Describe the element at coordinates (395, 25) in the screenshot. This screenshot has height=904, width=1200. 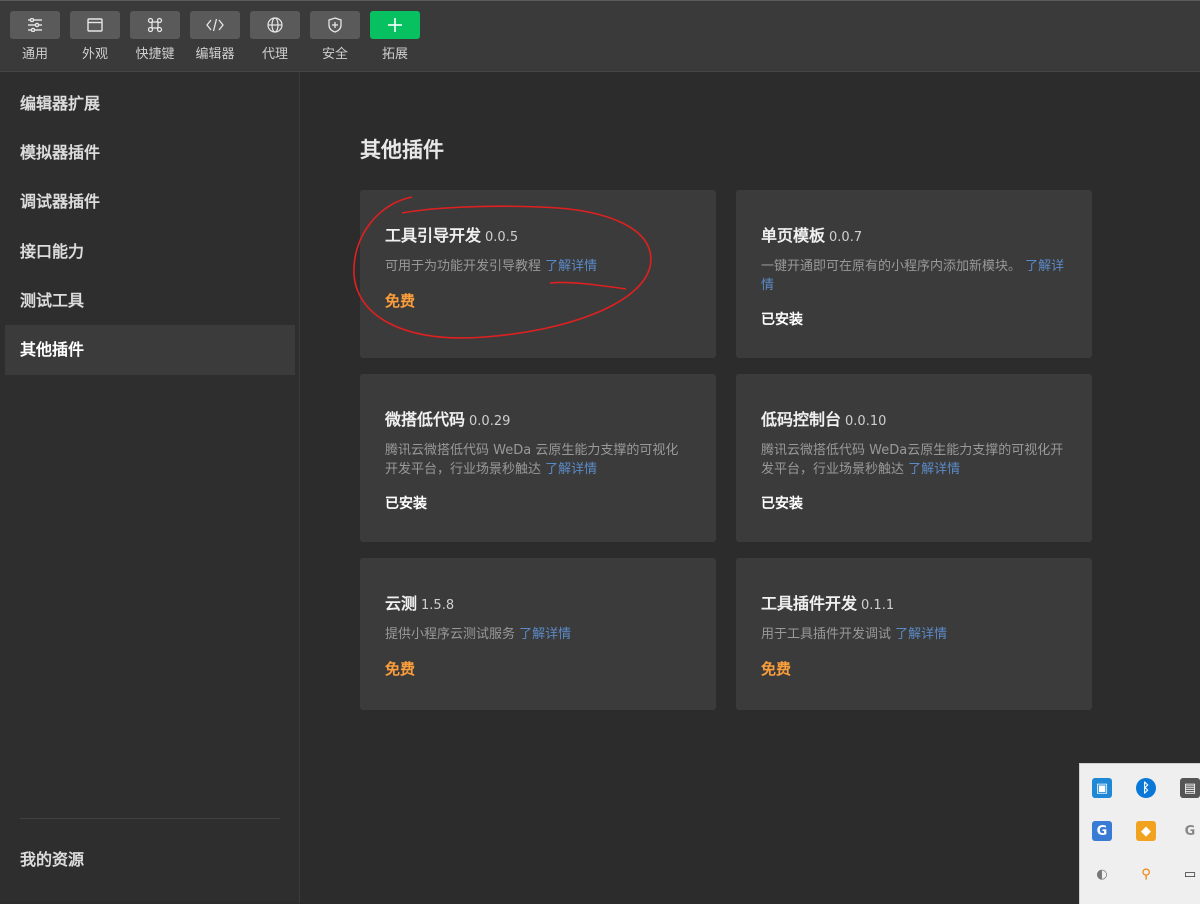
I see `plus-icon` at that location.